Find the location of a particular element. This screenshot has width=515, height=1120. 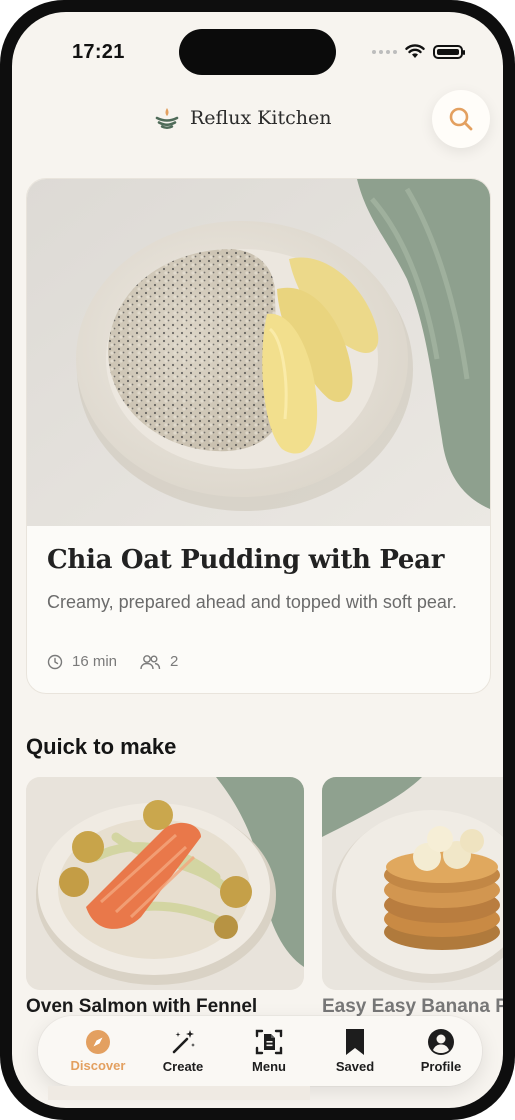

tab-discover: Discover is located at coordinates (94, 1051).